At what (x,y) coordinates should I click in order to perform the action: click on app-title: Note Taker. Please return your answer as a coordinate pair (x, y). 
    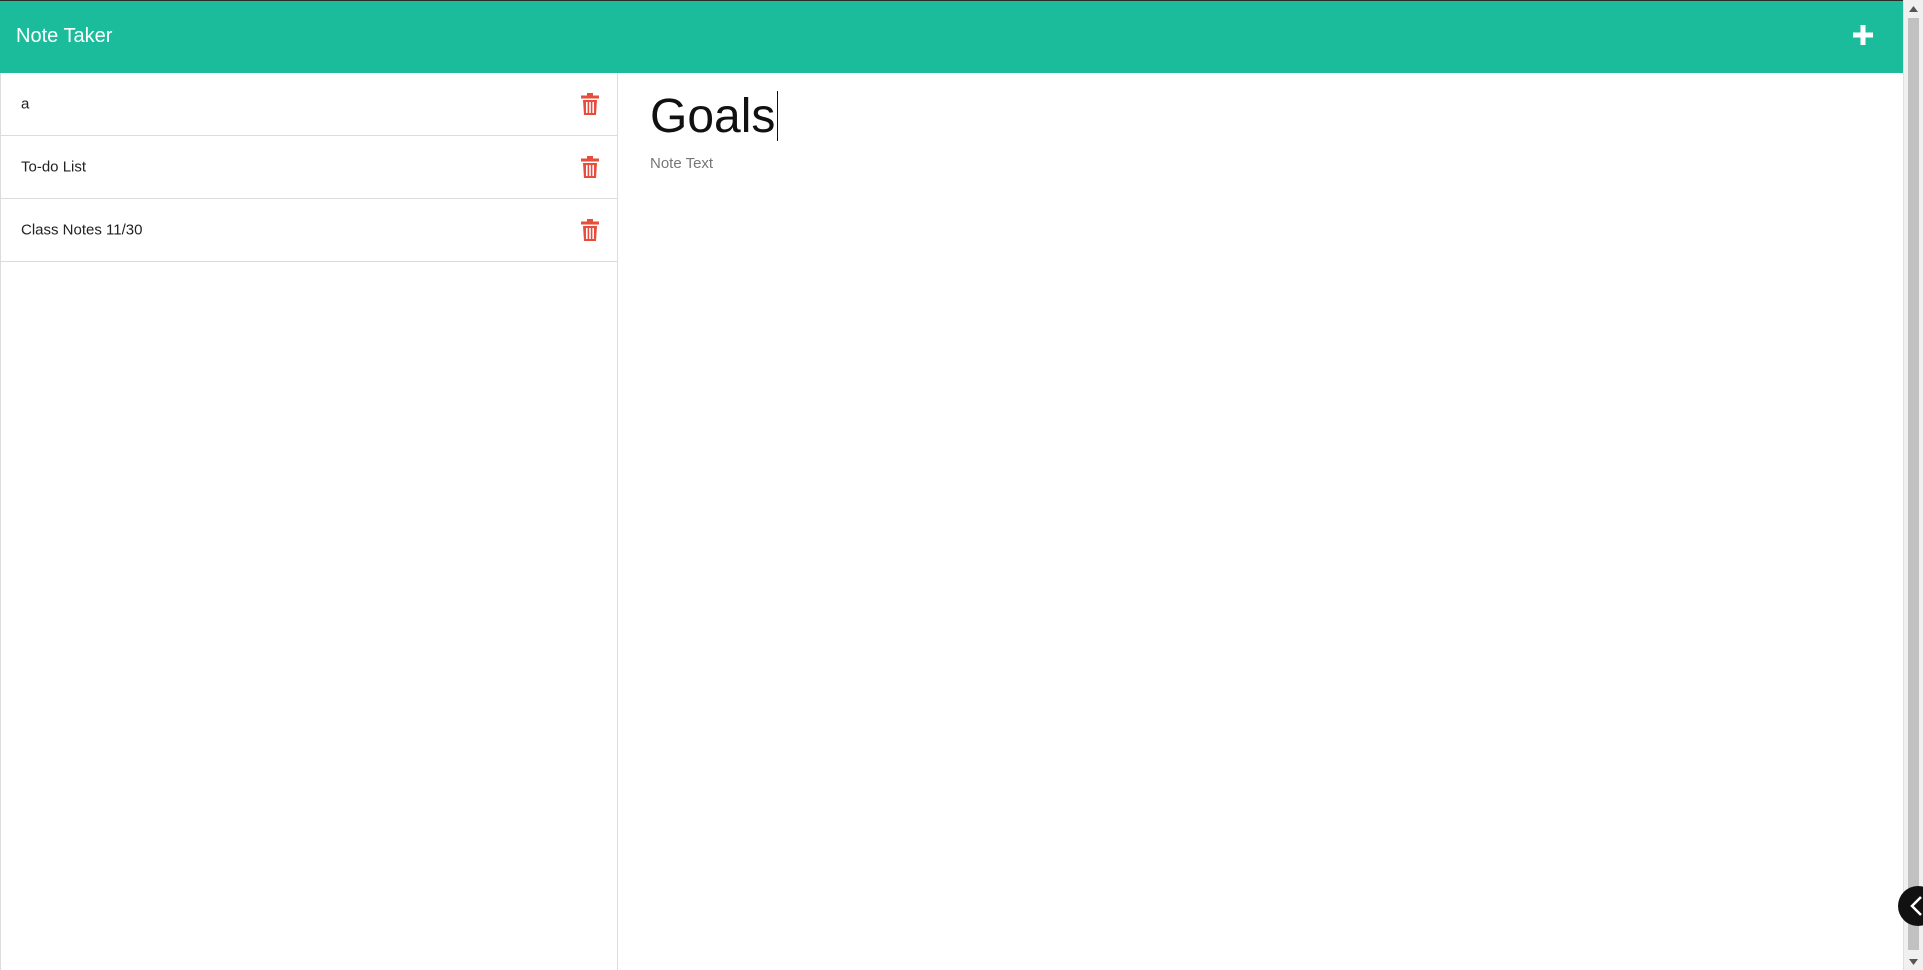
    Looking at the image, I should click on (64, 36).